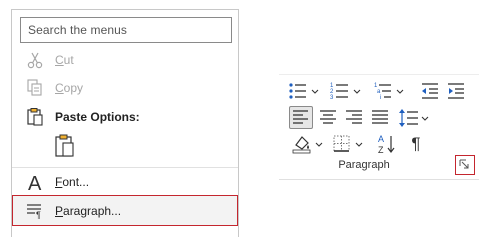  I want to click on numbering-icon: 1 2 3, so click(347, 91).